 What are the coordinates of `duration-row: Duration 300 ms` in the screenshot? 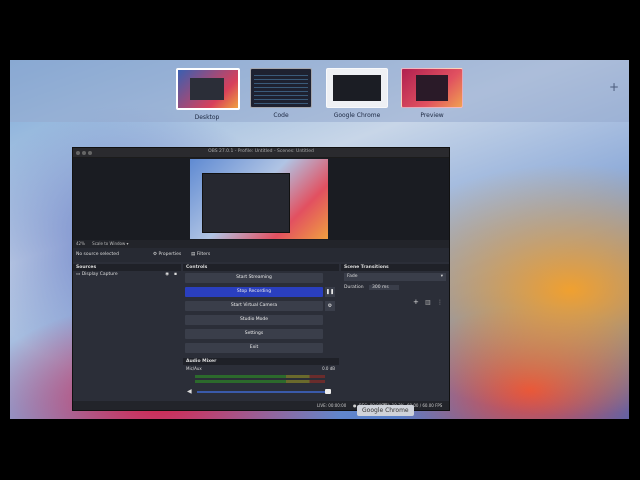 It's located at (395, 288).